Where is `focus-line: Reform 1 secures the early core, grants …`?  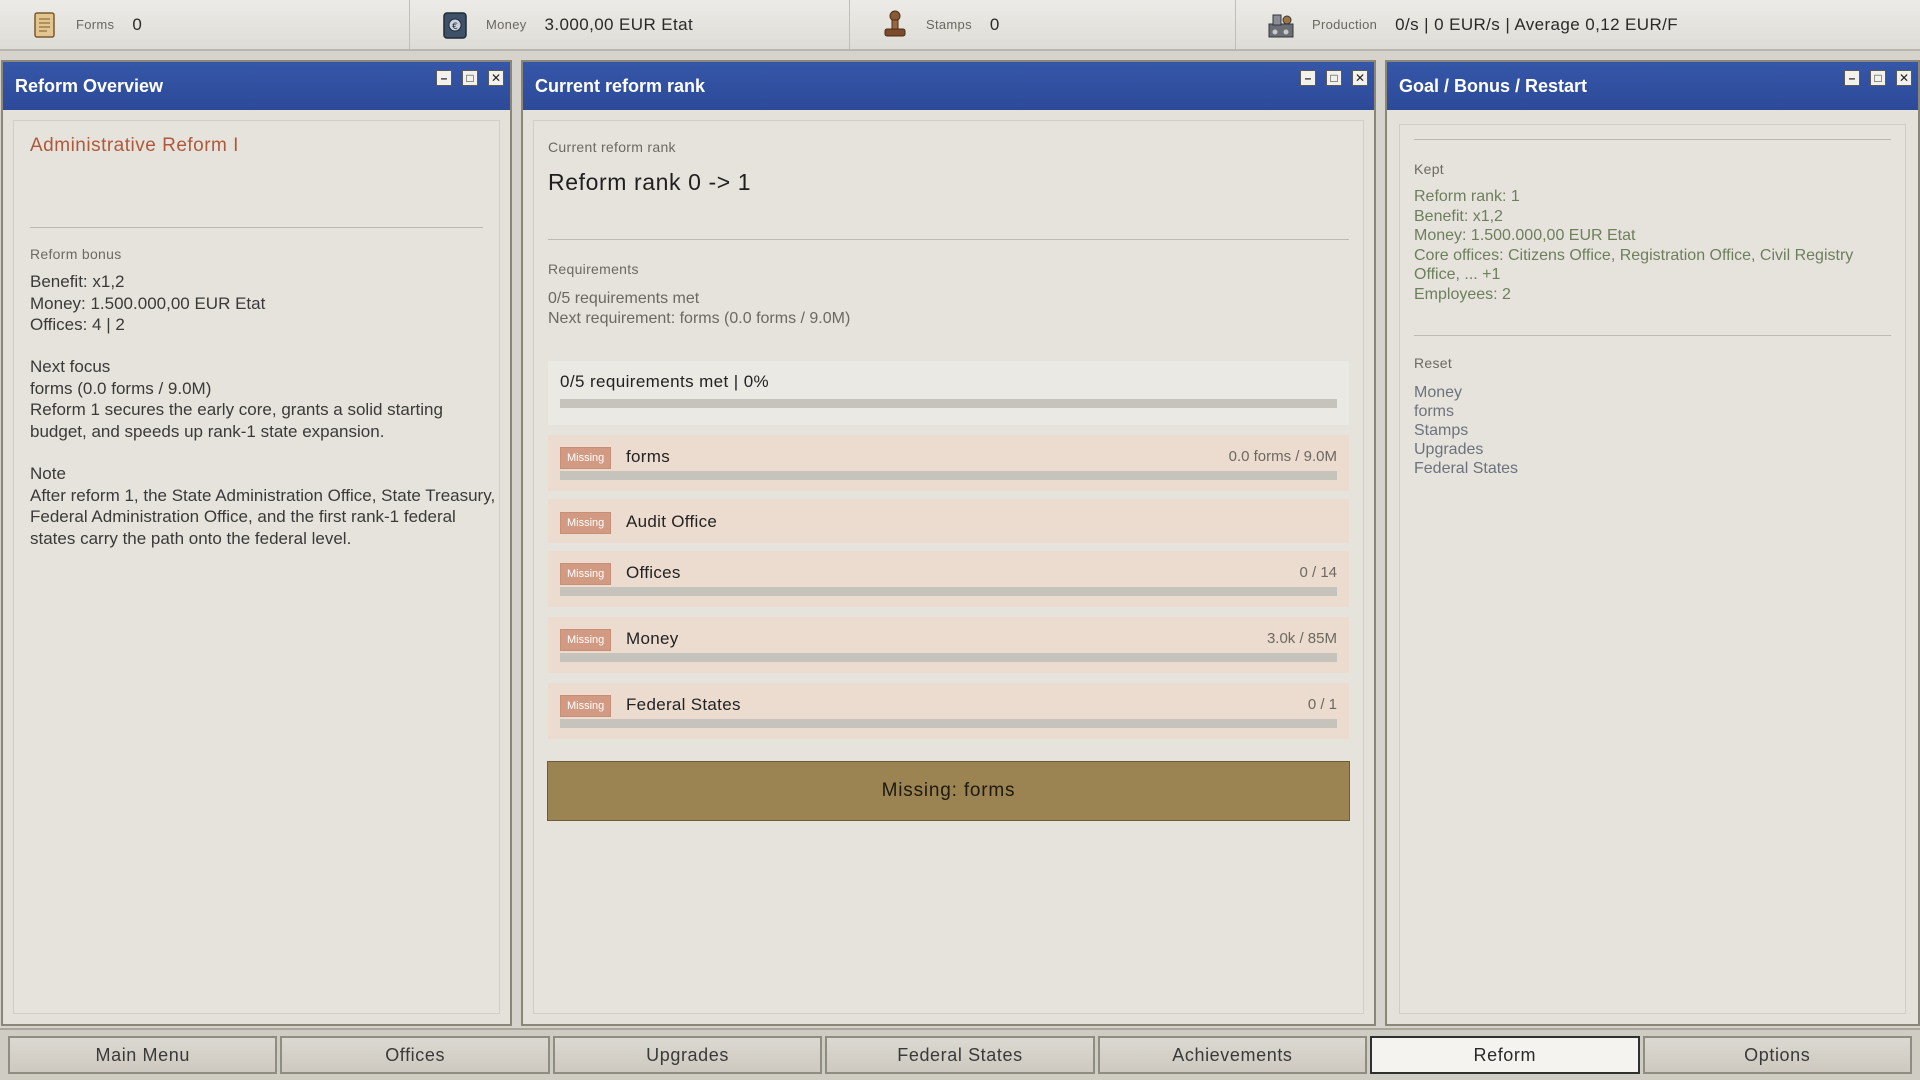 focus-line: Reform 1 secures the early core, grants … is located at coordinates (236, 420).